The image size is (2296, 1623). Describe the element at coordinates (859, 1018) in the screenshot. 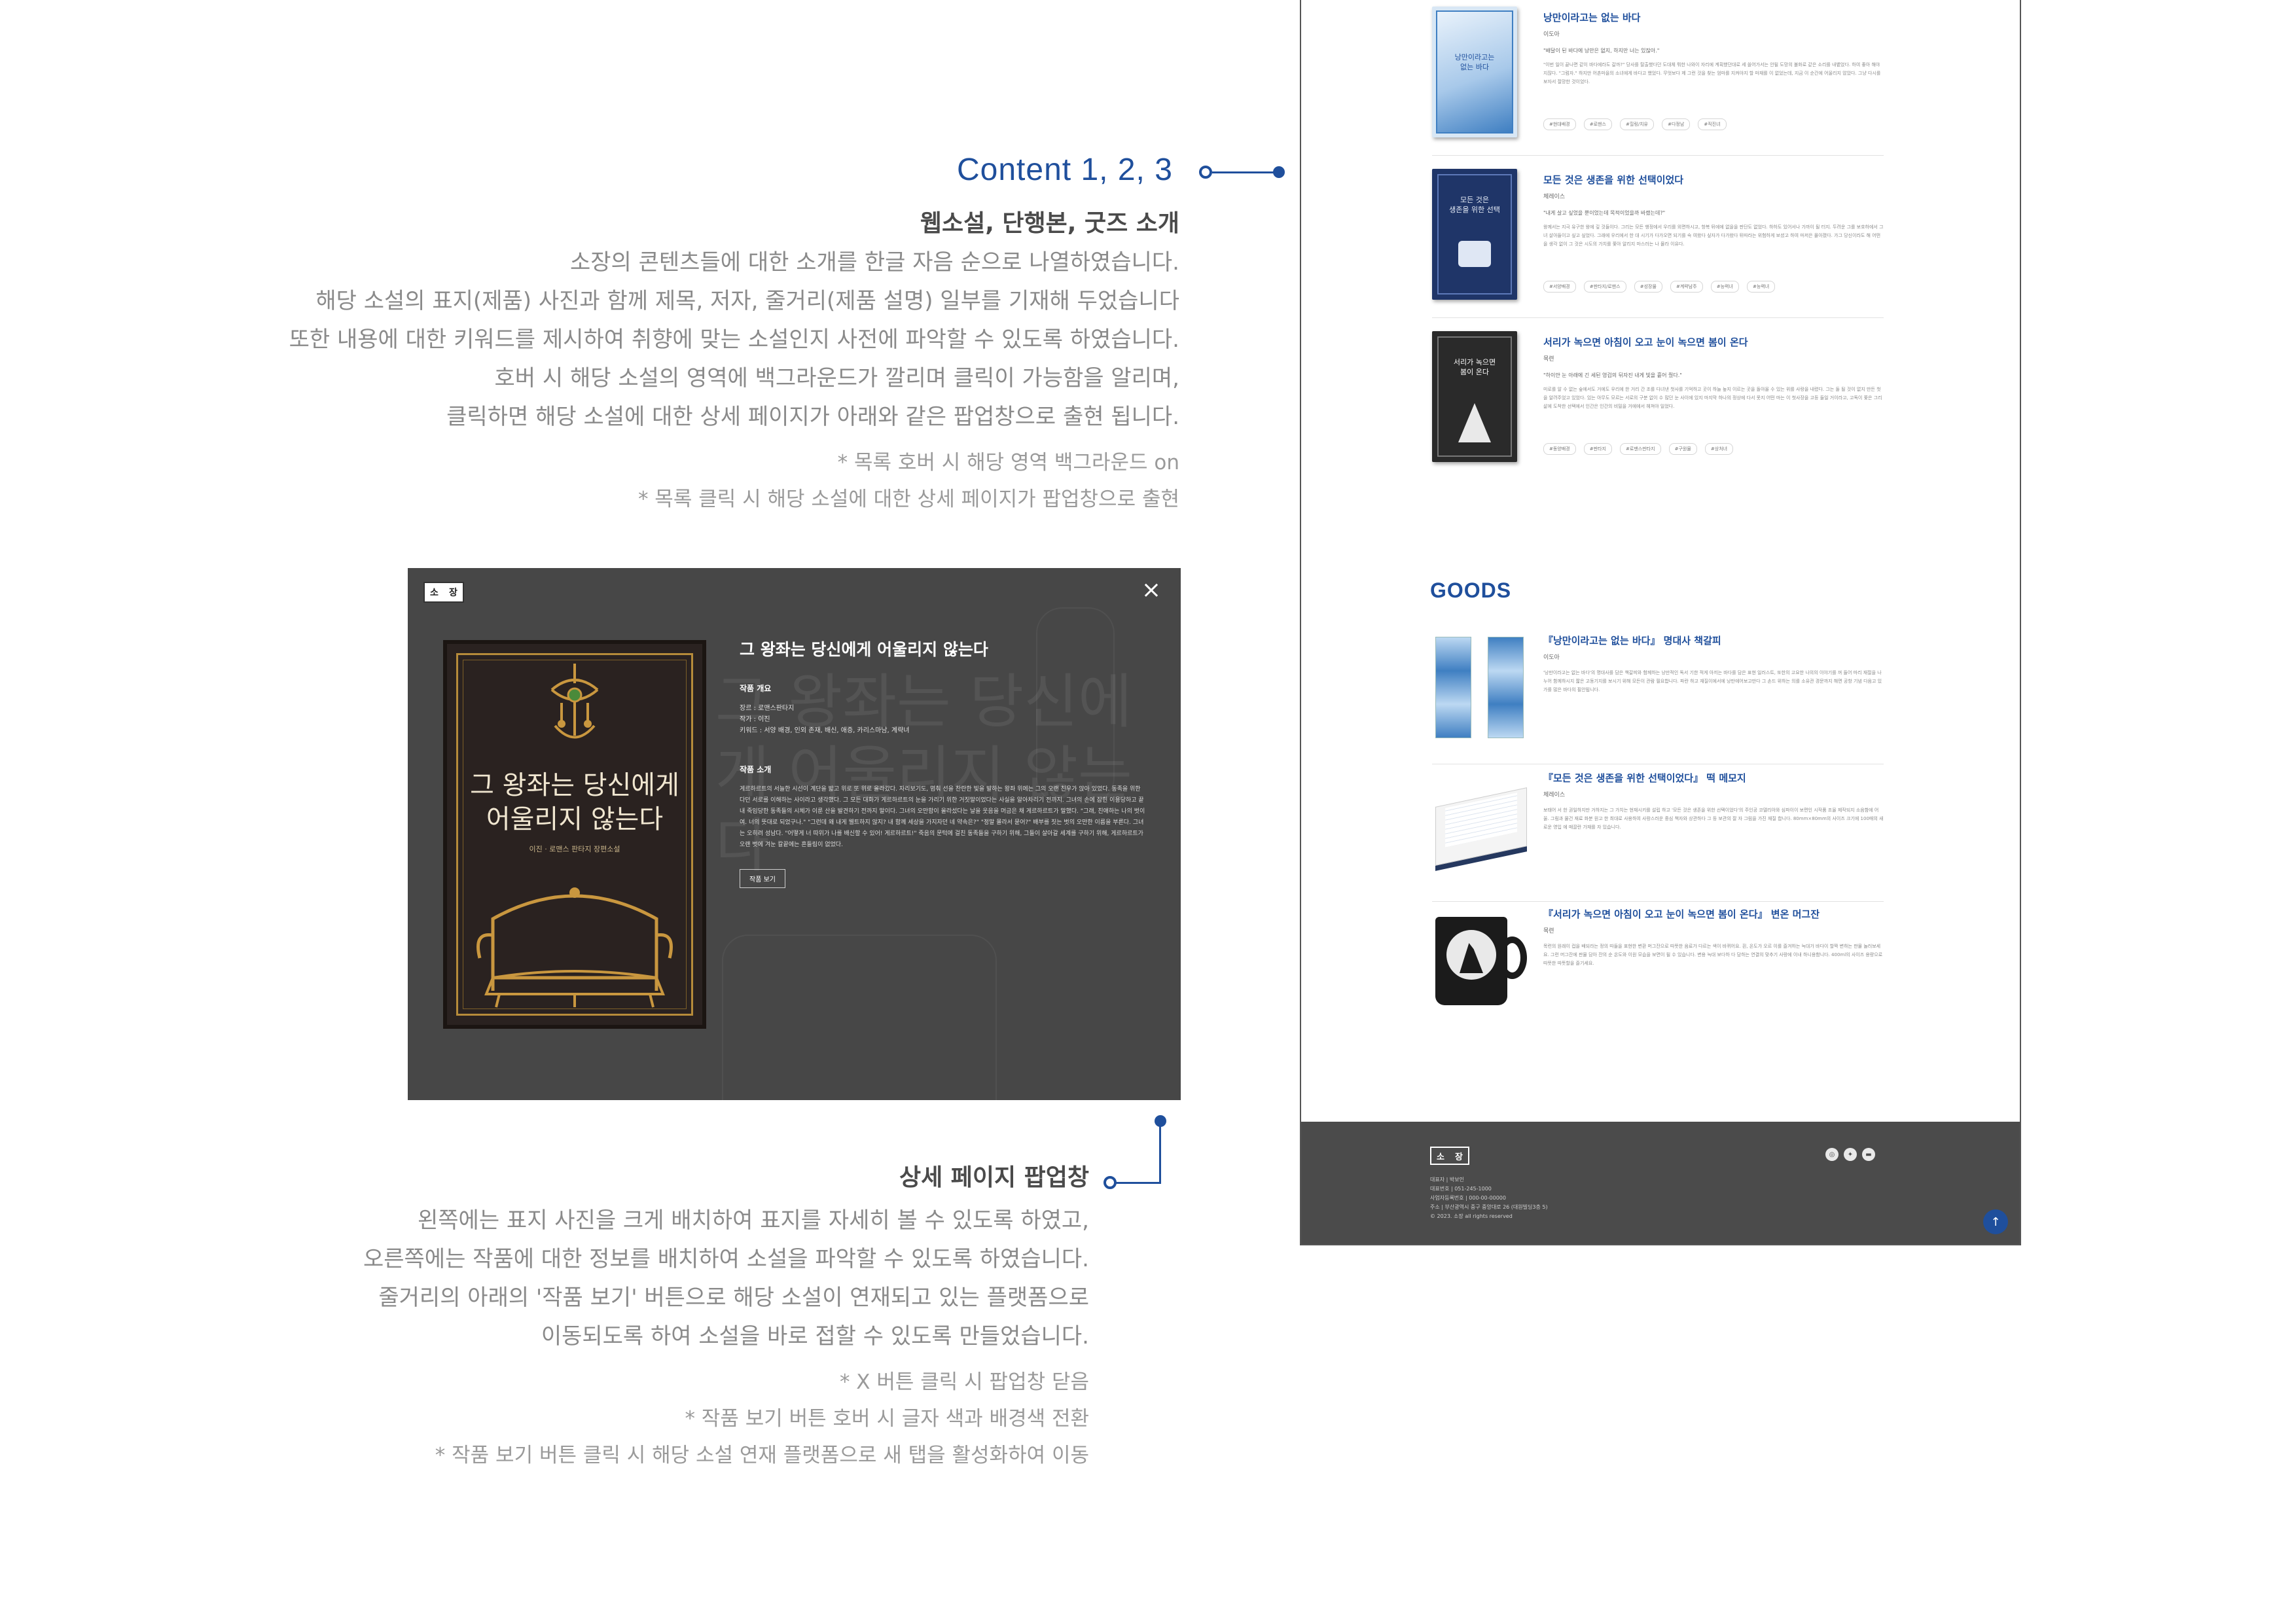

I see `popup-background-ornament` at that location.